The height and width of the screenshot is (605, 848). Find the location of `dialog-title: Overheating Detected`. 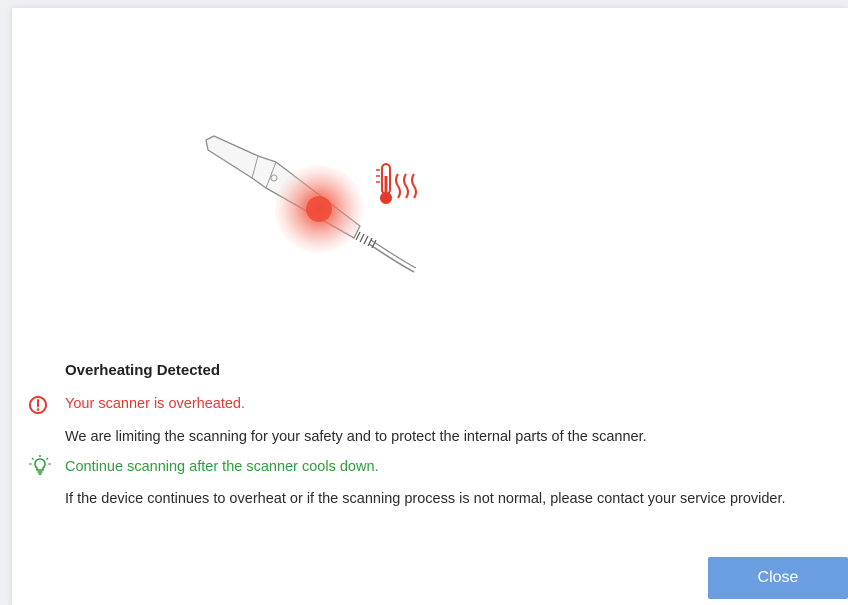

dialog-title: Overheating Detected is located at coordinates (143, 370).